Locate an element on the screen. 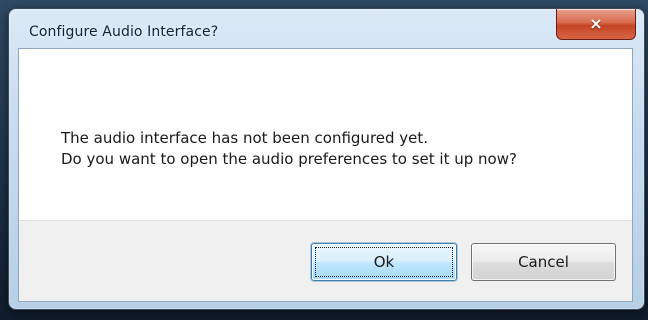  close-button: × is located at coordinates (596, 24).